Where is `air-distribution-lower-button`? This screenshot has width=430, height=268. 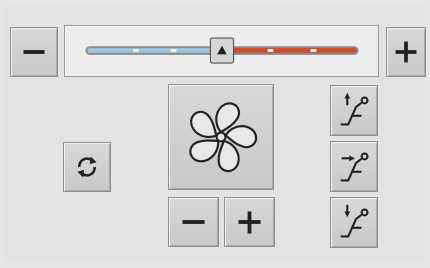
air-distribution-lower-button is located at coordinates (354, 222).